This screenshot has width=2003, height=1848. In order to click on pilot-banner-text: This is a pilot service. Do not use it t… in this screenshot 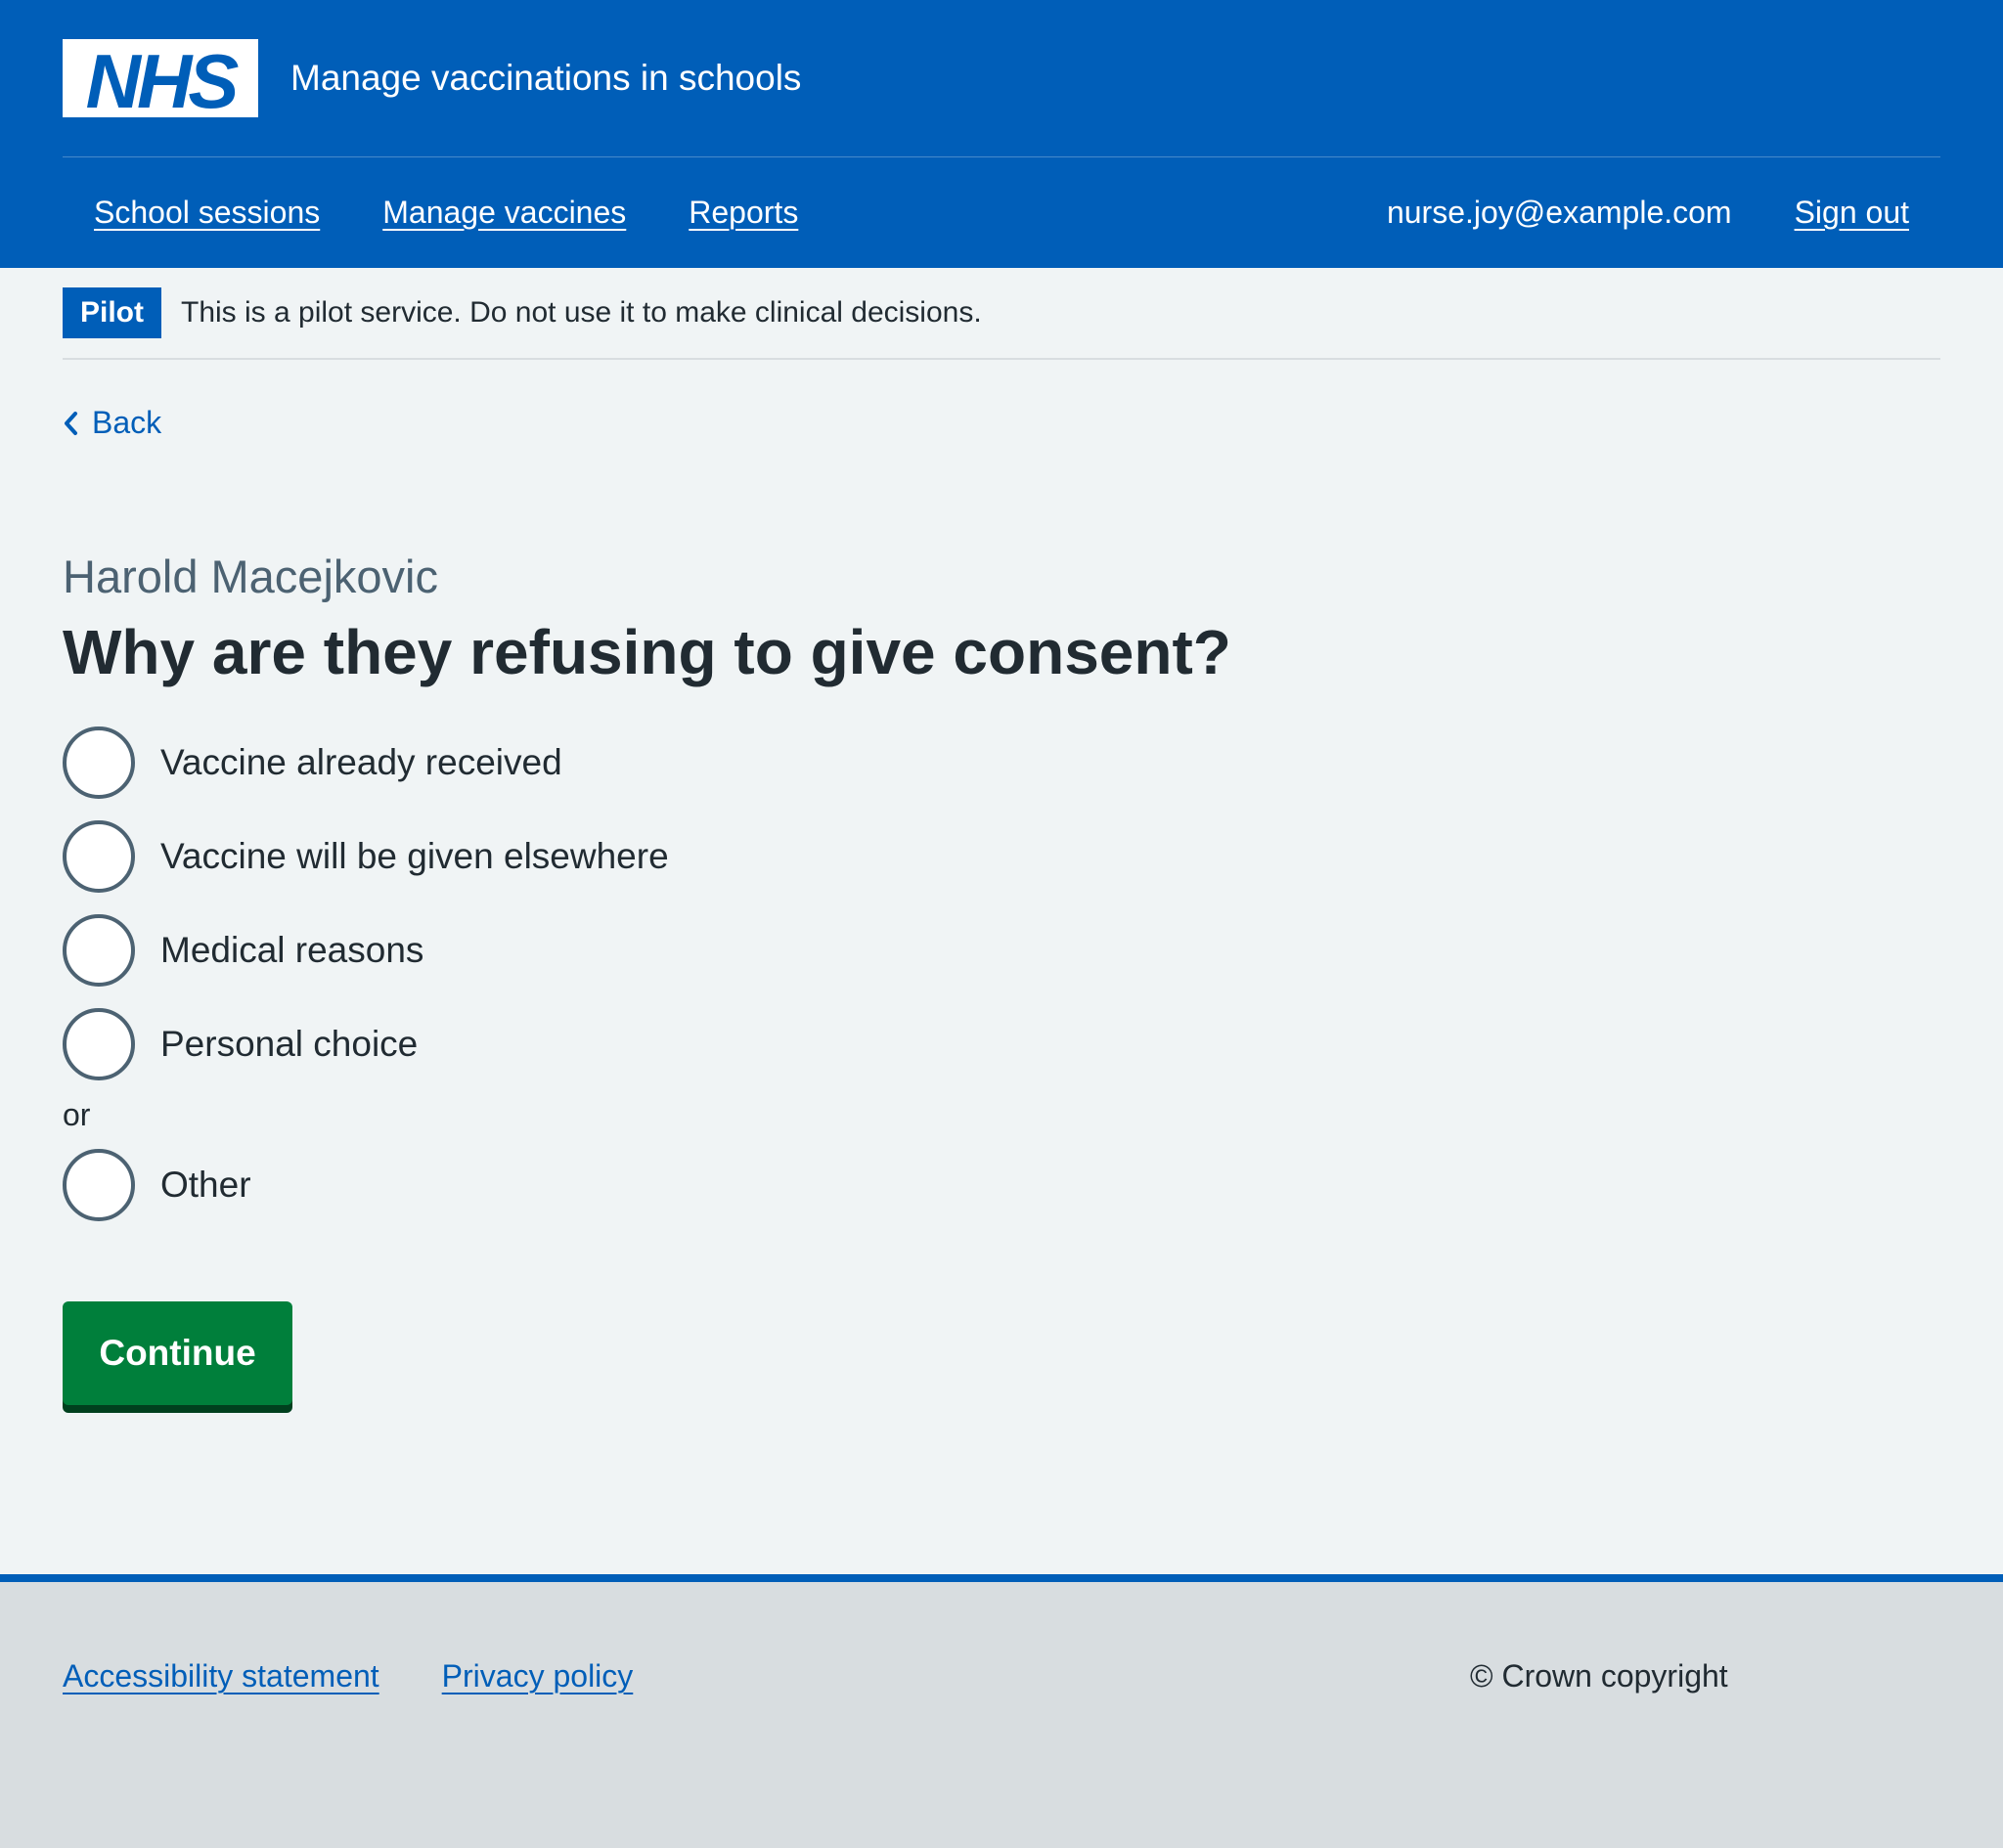, I will do `click(581, 312)`.